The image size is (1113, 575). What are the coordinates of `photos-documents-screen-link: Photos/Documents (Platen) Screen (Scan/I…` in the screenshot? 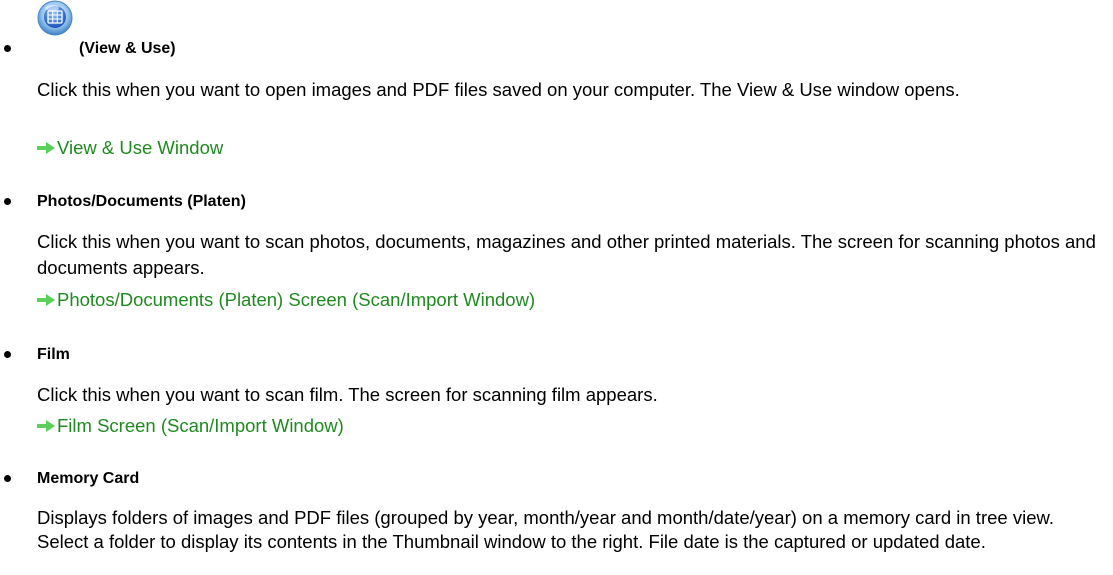 It's located at (286, 300).